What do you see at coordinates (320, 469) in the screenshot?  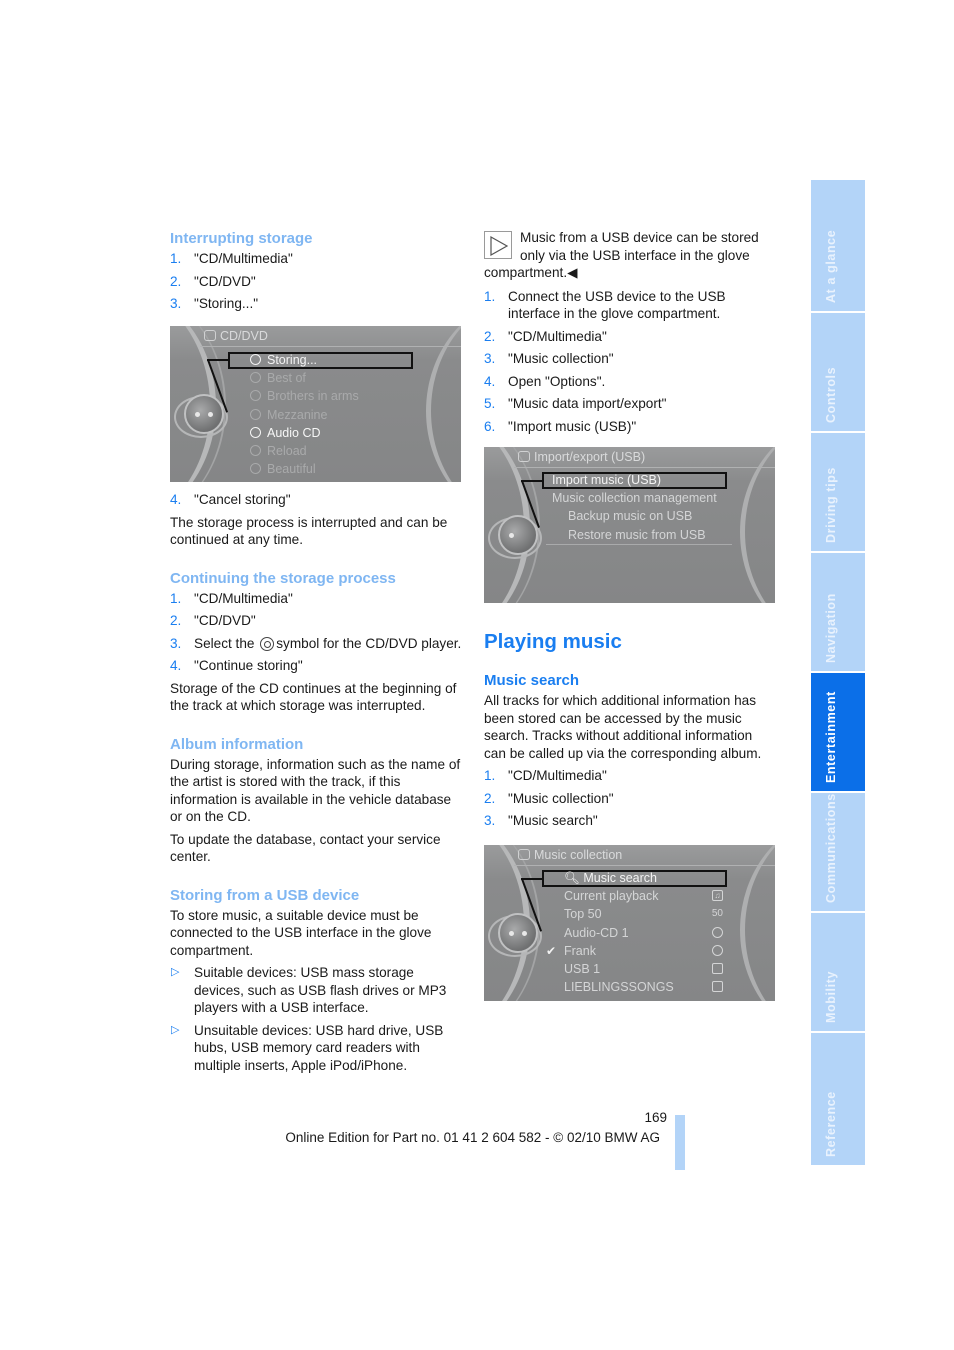 I see `menu-item: Beautiful` at bounding box center [320, 469].